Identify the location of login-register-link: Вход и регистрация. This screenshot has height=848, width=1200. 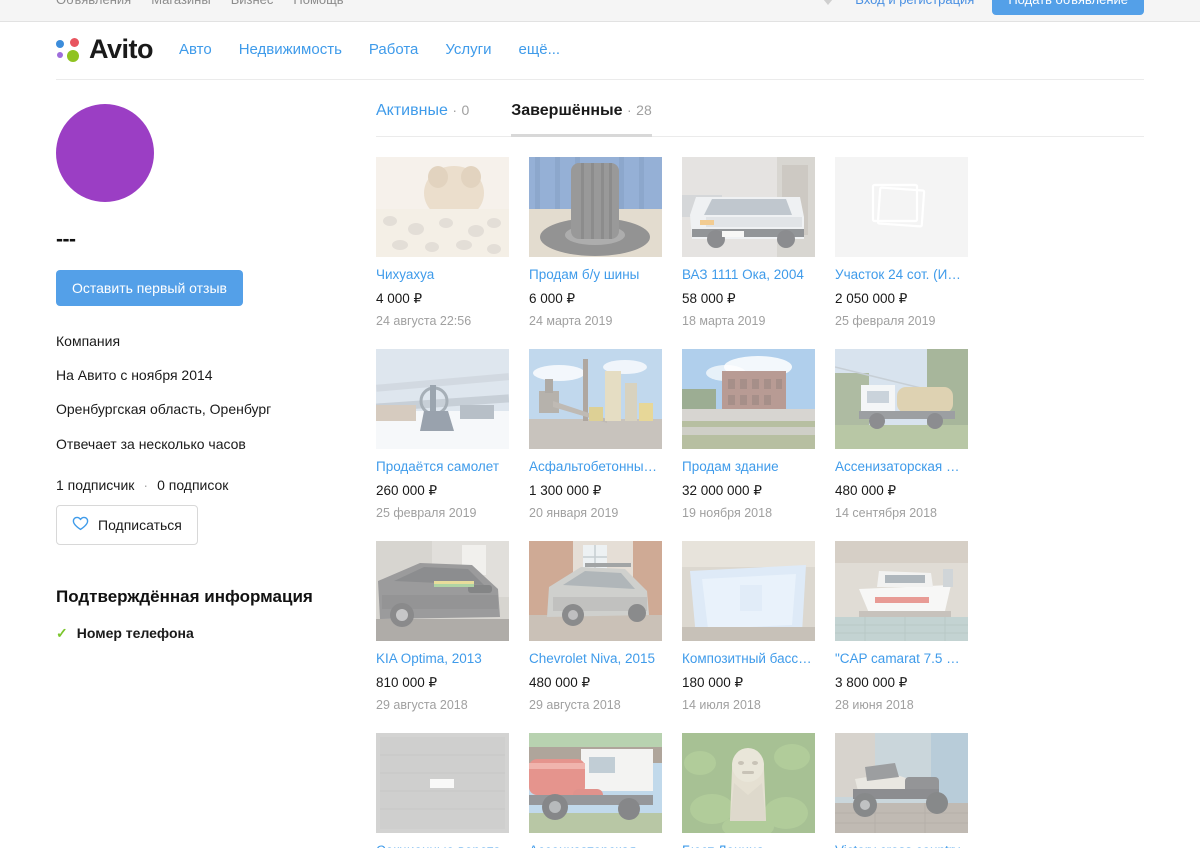
(914, 3).